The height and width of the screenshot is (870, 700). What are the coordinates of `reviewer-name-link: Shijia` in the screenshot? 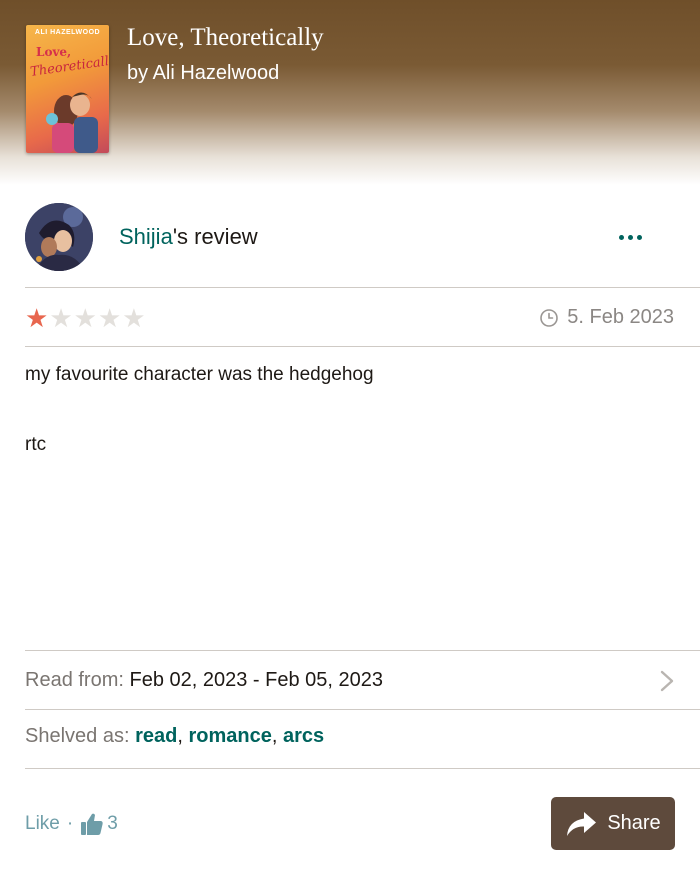 It's located at (146, 236).